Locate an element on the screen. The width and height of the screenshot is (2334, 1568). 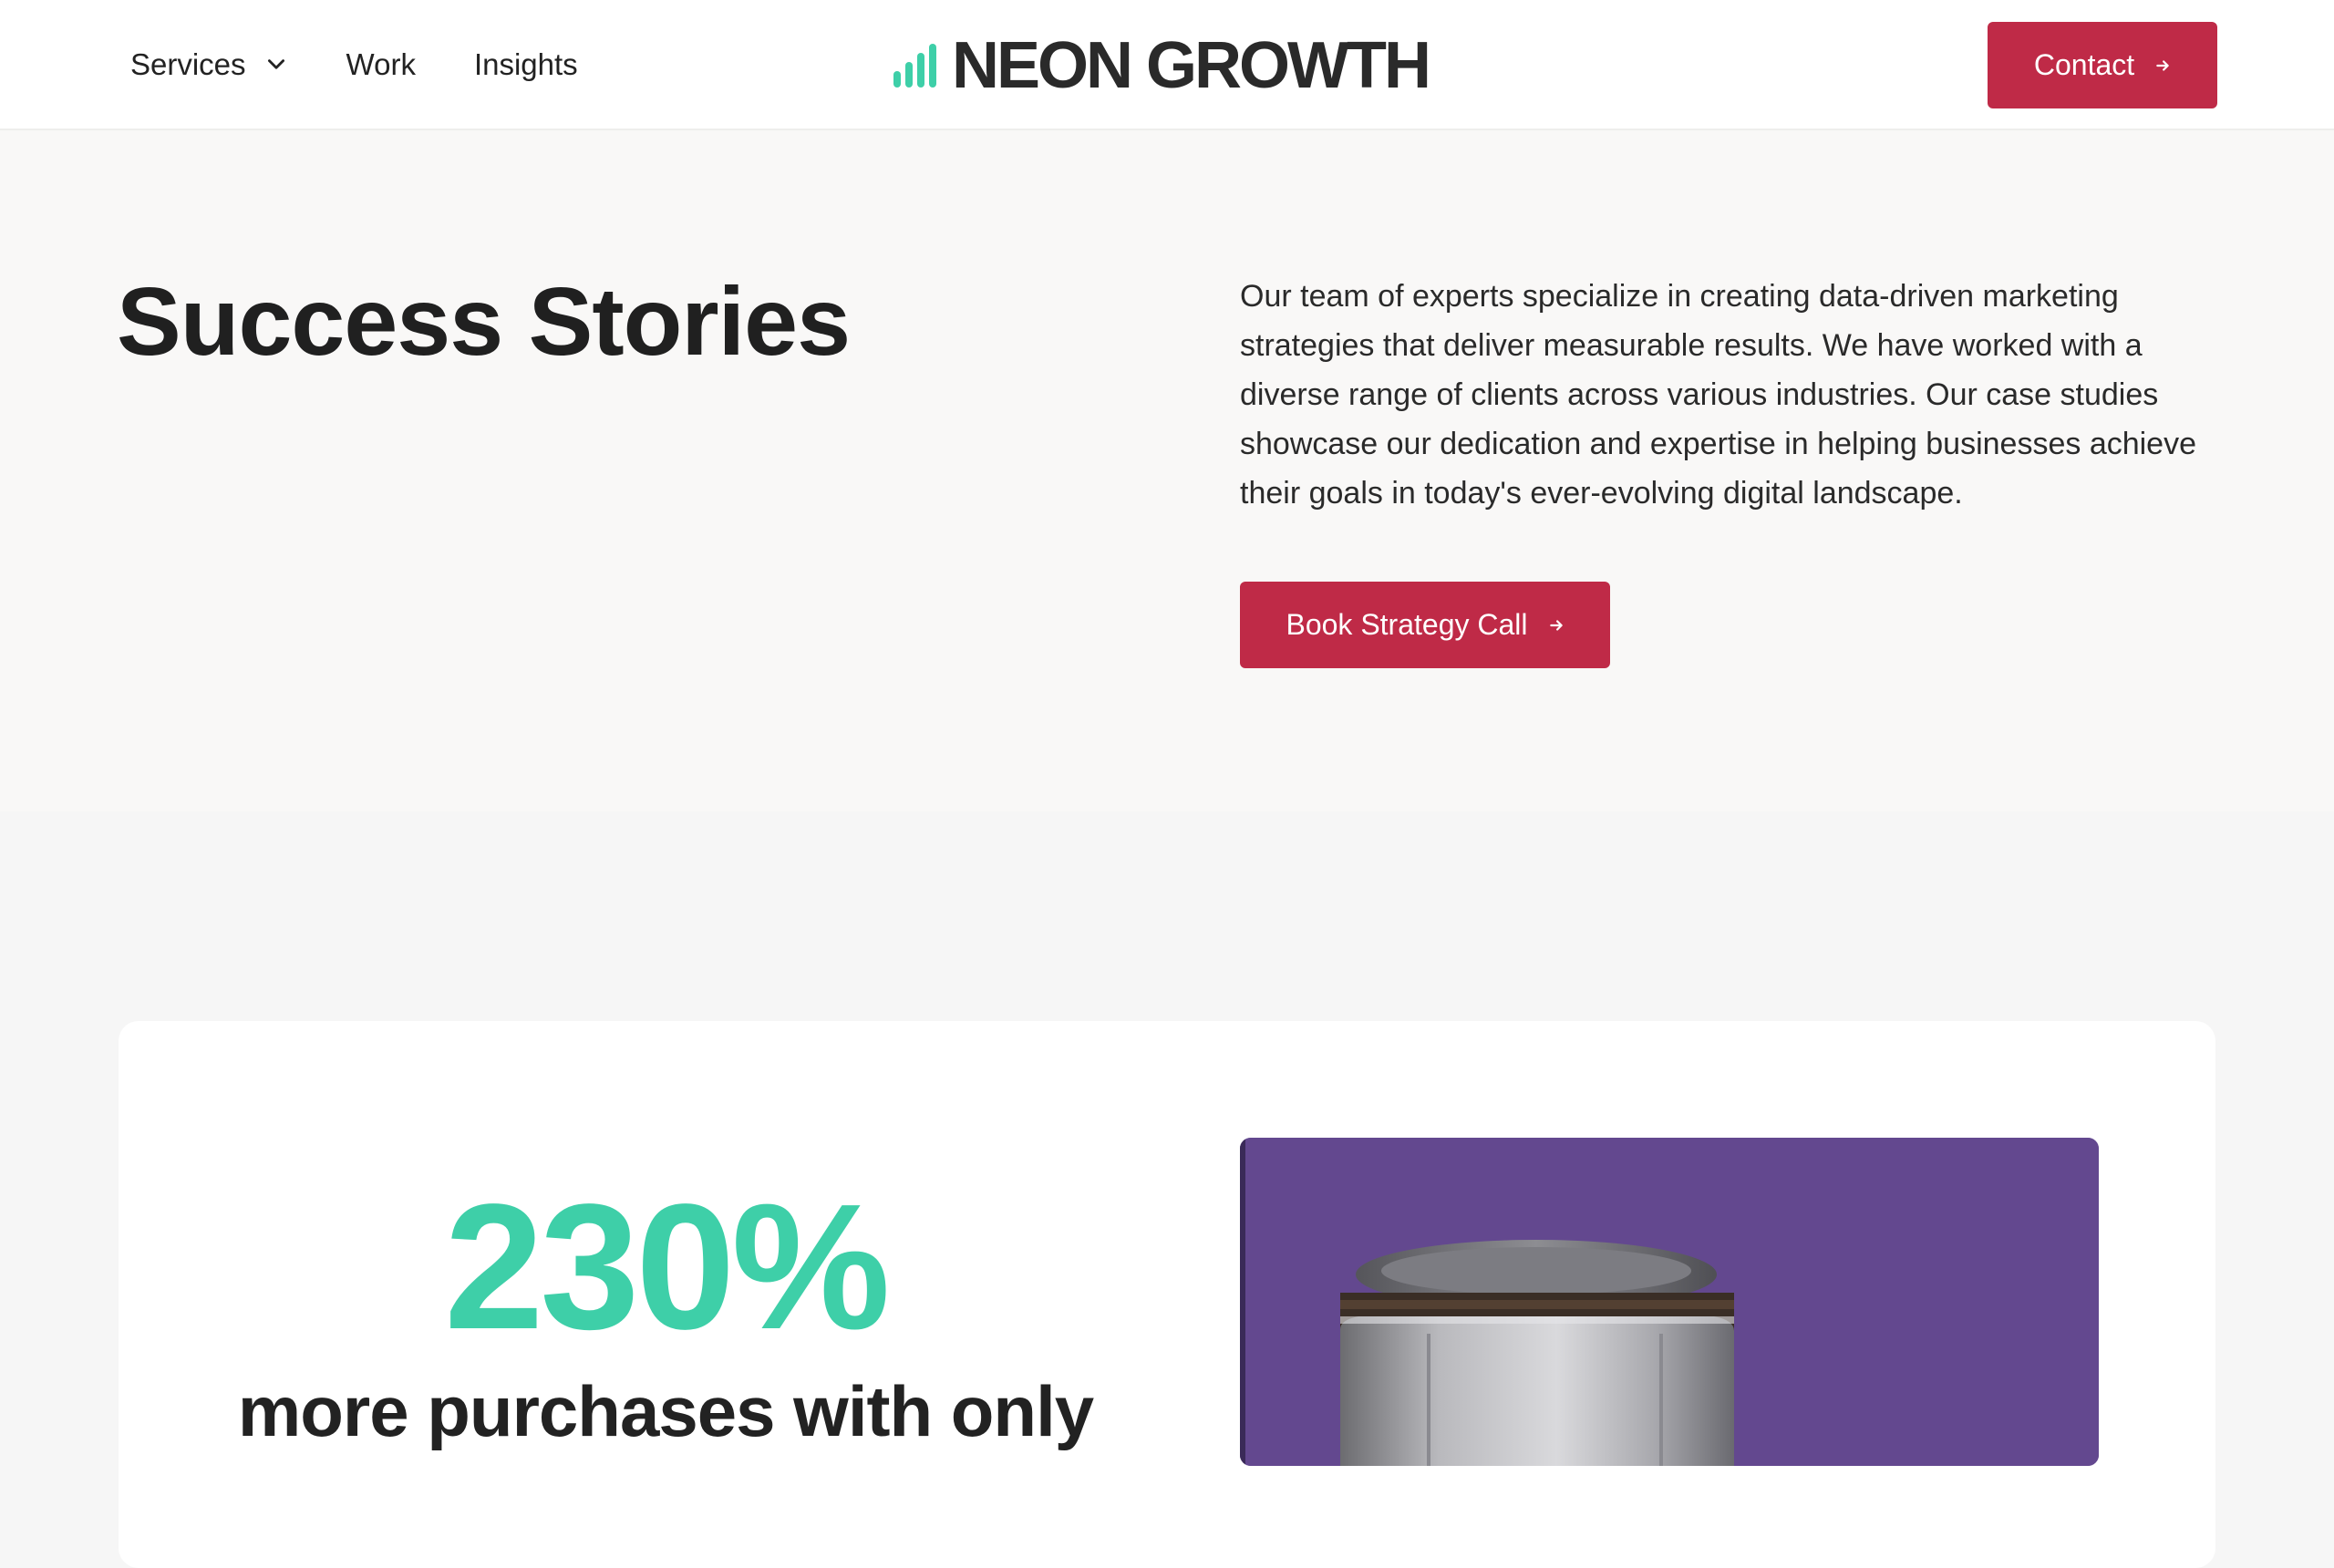
nav-services-label: Services is located at coordinates (188, 63).